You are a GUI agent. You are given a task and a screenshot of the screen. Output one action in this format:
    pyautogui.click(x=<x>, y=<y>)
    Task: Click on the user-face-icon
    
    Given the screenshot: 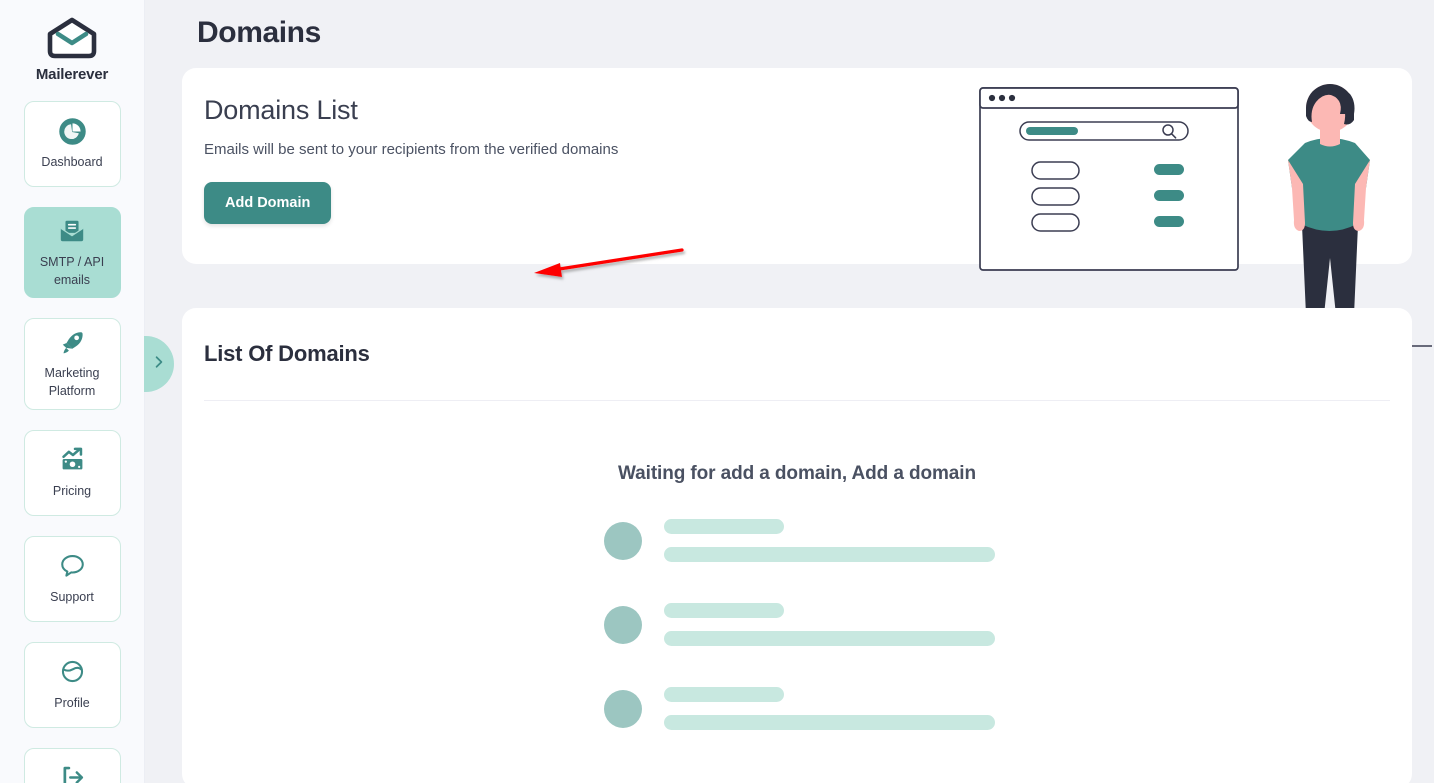 What is the action you would take?
    pyautogui.click(x=72, y=672)
    